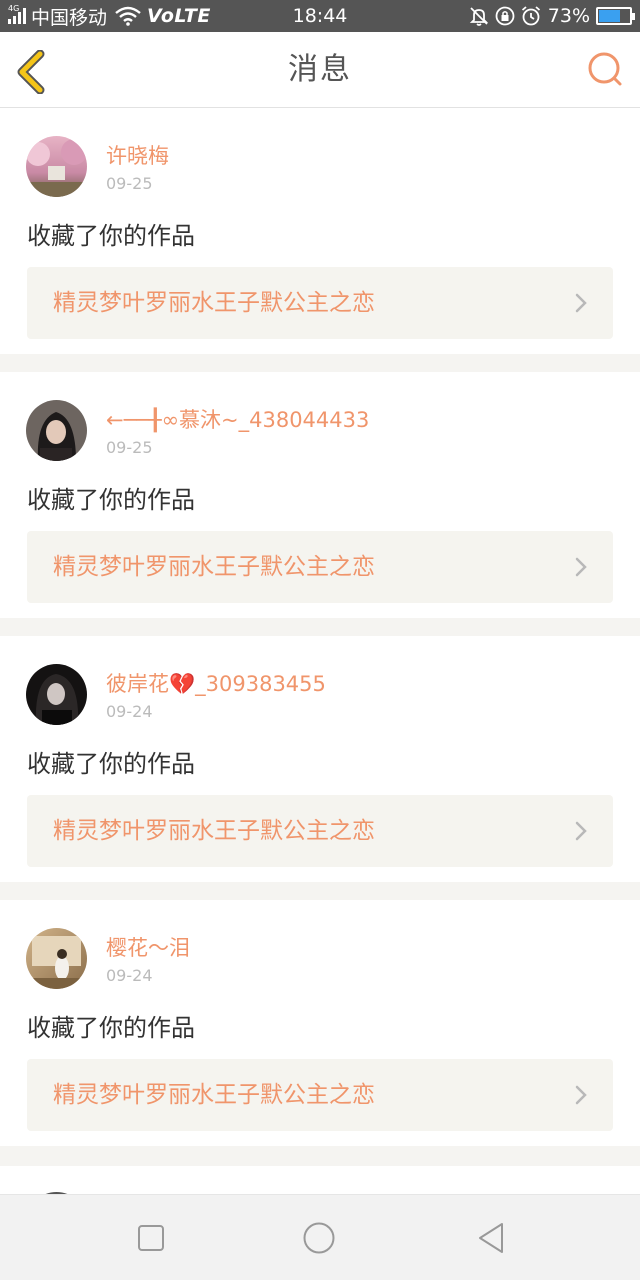 The height and width of the screenshot is (1280, 640). I want to click on status-right: 73%, so click(549, 16).